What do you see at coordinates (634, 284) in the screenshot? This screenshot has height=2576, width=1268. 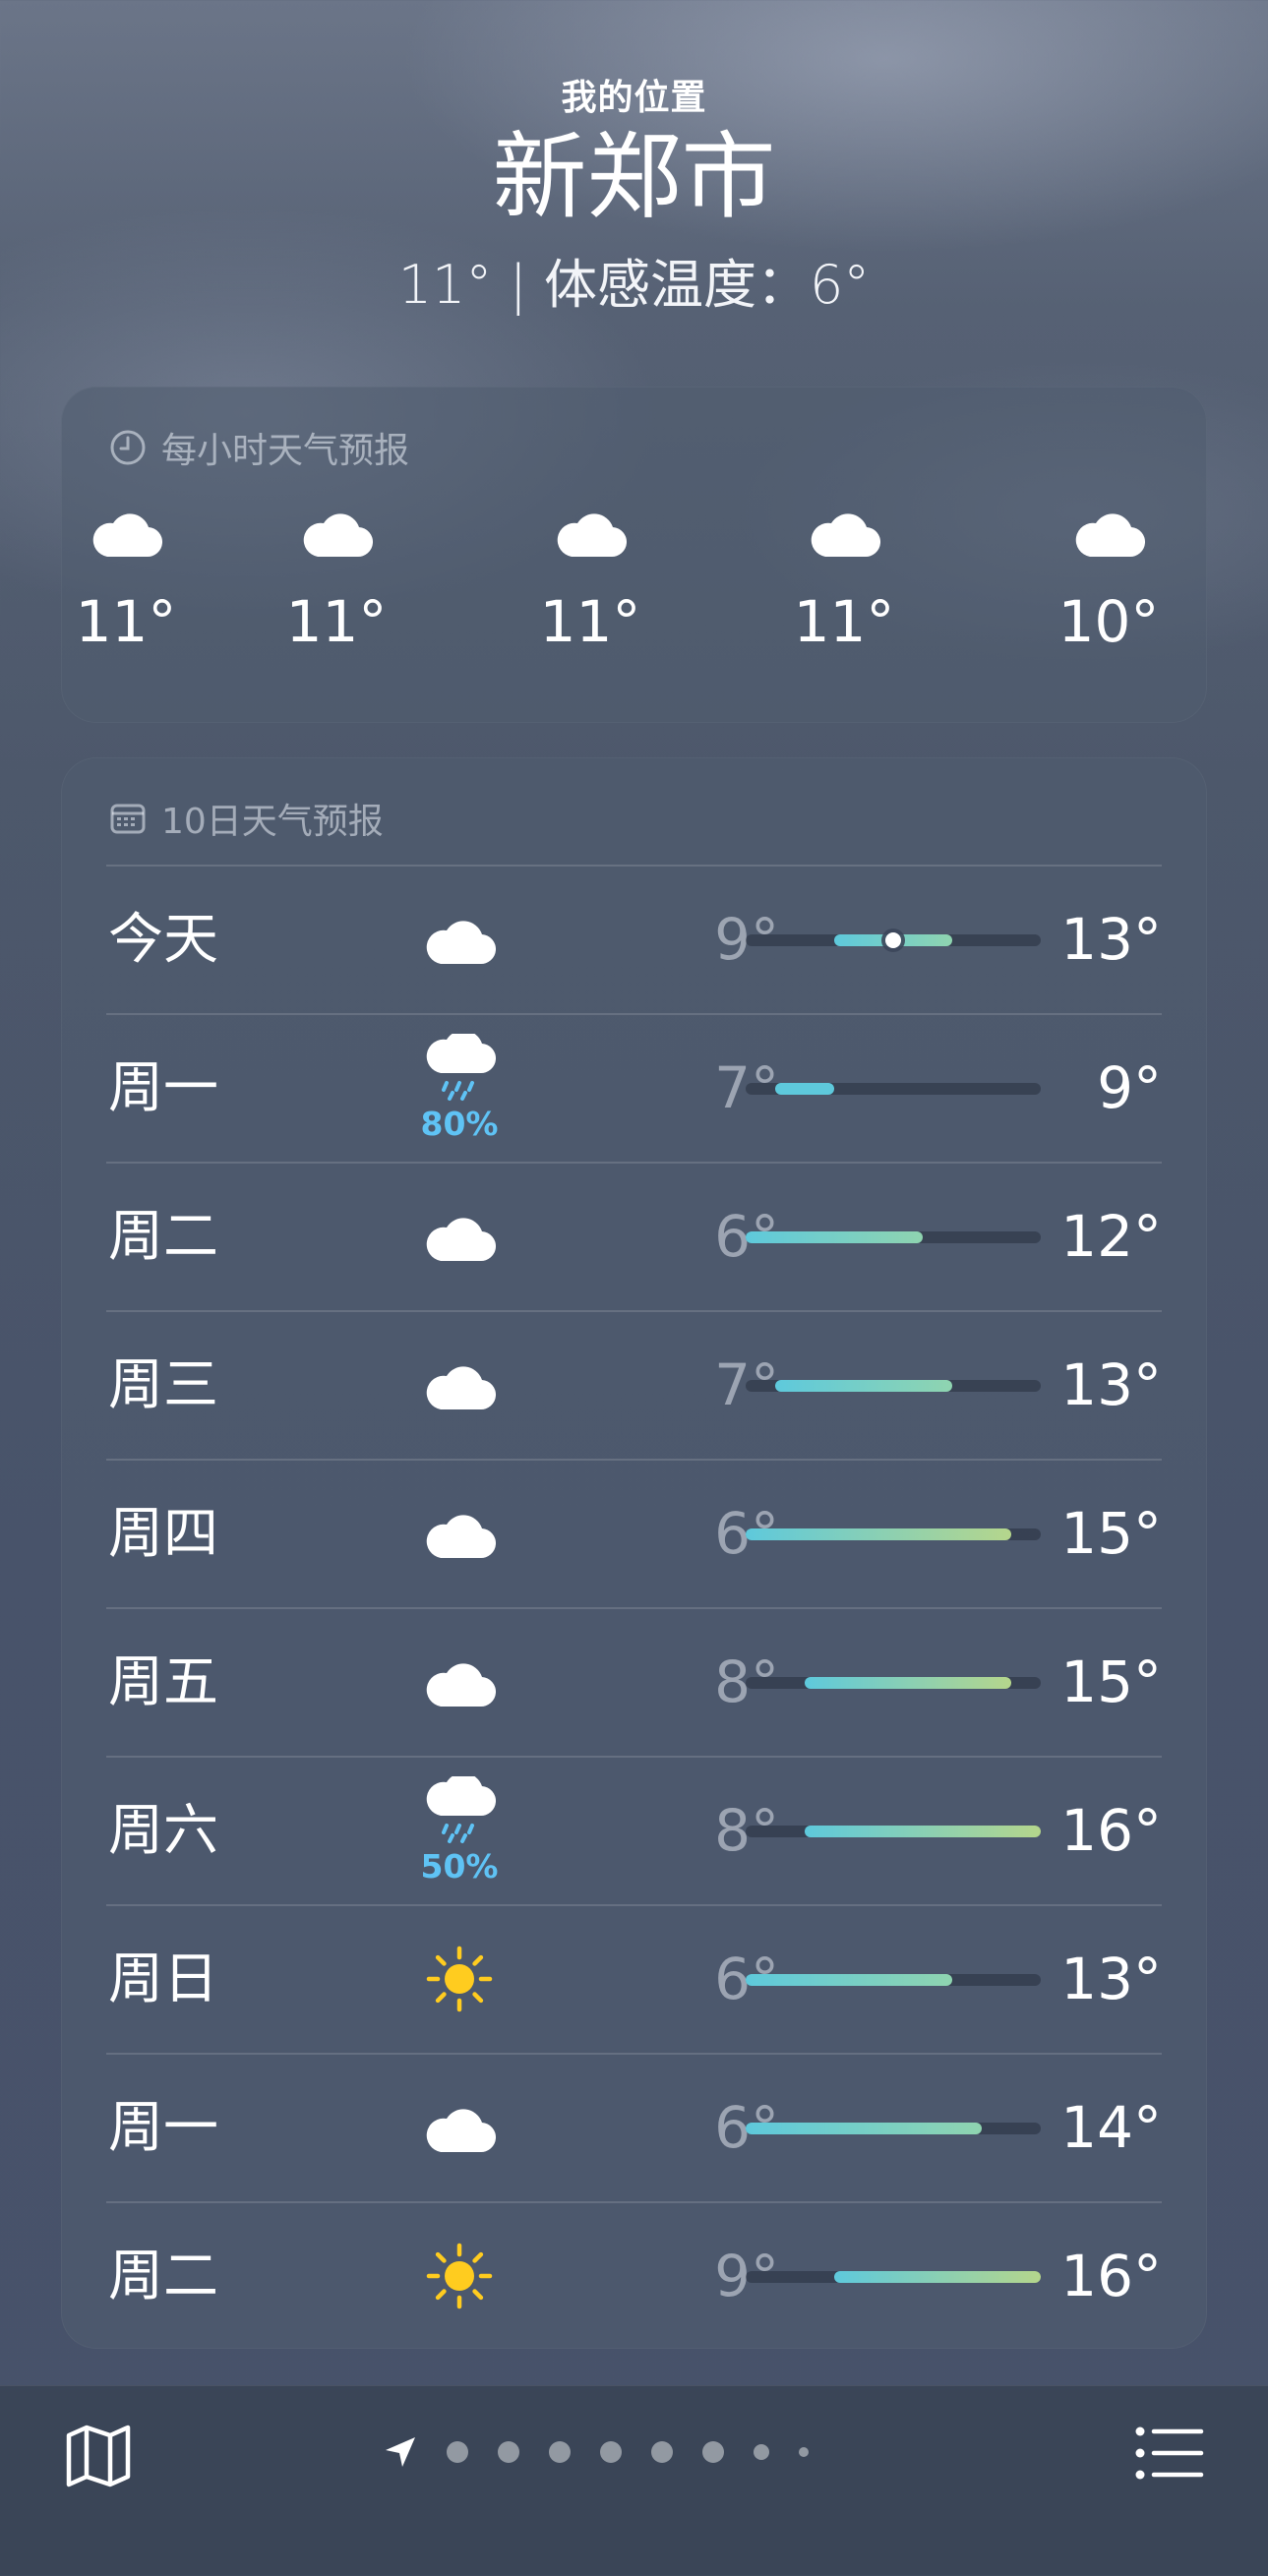 I see `current-temperature: 11° | 体感温度：6°` at bounding box center [634, 284].